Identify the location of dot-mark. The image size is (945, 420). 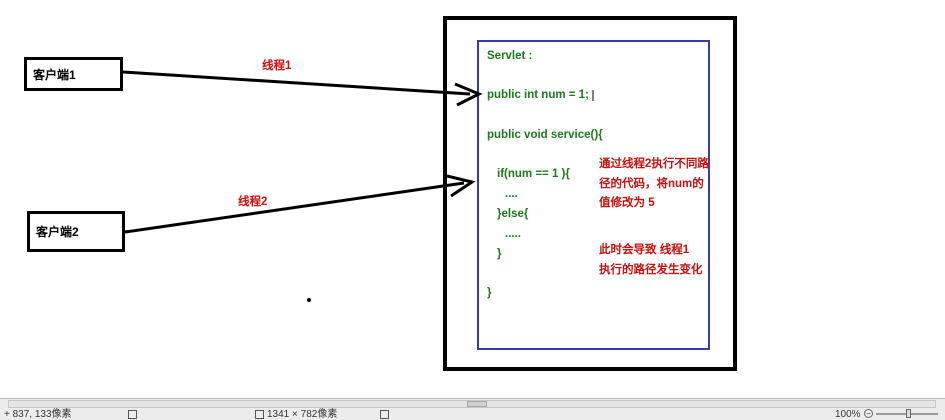
(309, 300).